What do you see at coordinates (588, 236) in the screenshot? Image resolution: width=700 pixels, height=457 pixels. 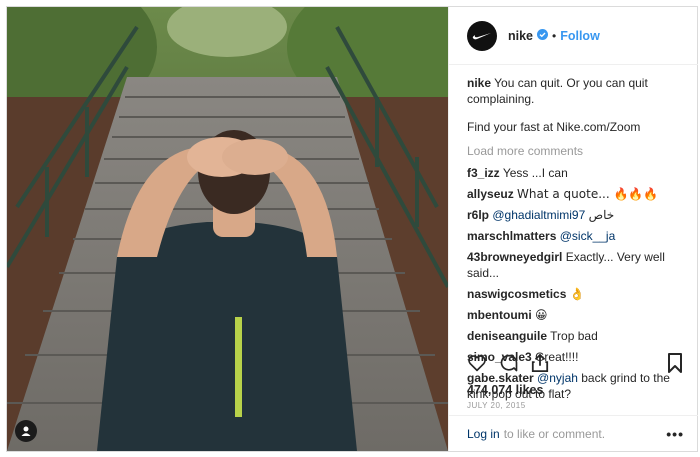 I see `comment-mention: @sick__ja` at bounding box center [588, 236].